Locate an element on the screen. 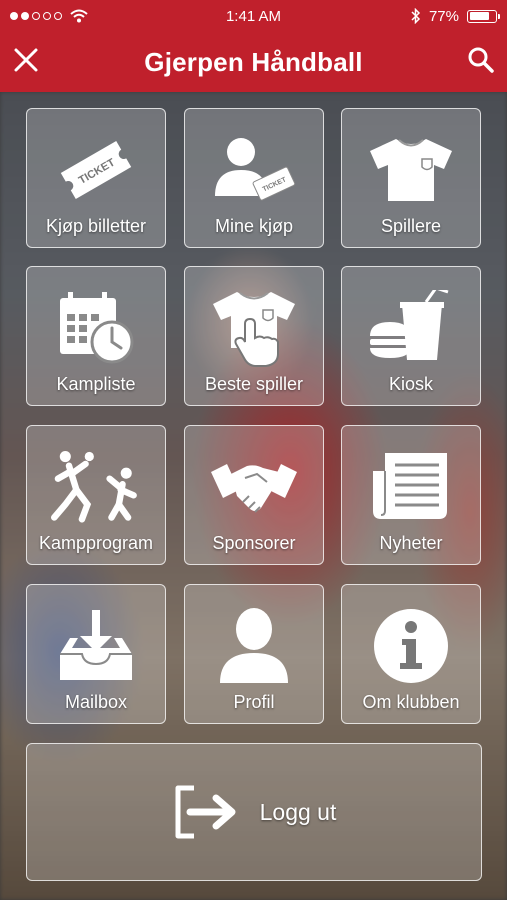 This screenshot has width=507, height=900. status-right: 77% is located at coordinates (455, 16).